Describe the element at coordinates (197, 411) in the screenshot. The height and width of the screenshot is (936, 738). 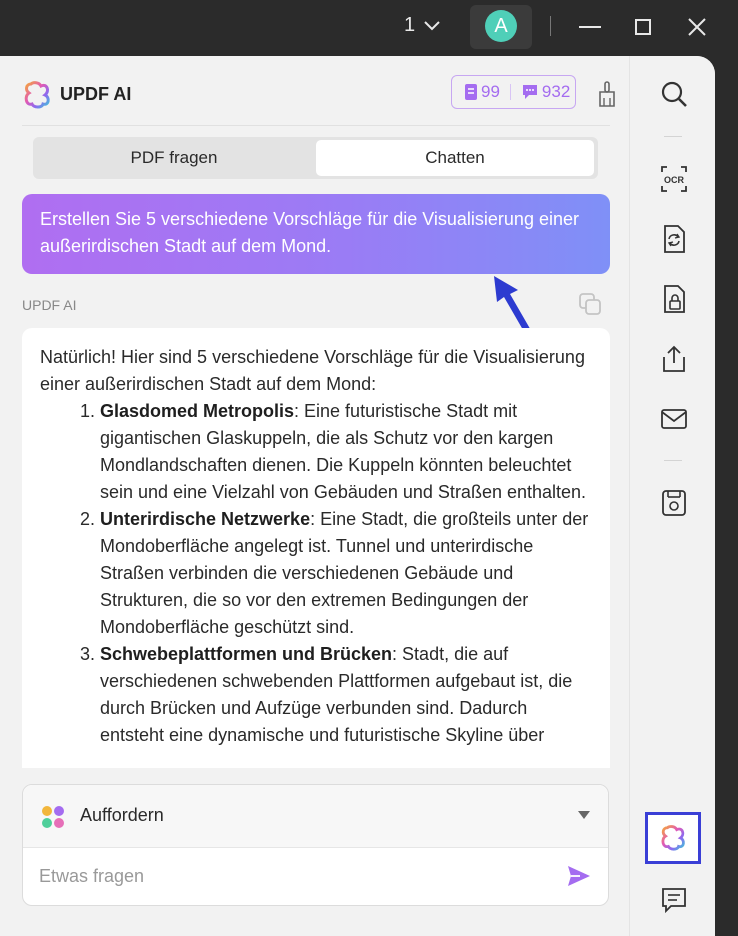
I see `list-item-title: Glasdomed Metropolis` at that location.